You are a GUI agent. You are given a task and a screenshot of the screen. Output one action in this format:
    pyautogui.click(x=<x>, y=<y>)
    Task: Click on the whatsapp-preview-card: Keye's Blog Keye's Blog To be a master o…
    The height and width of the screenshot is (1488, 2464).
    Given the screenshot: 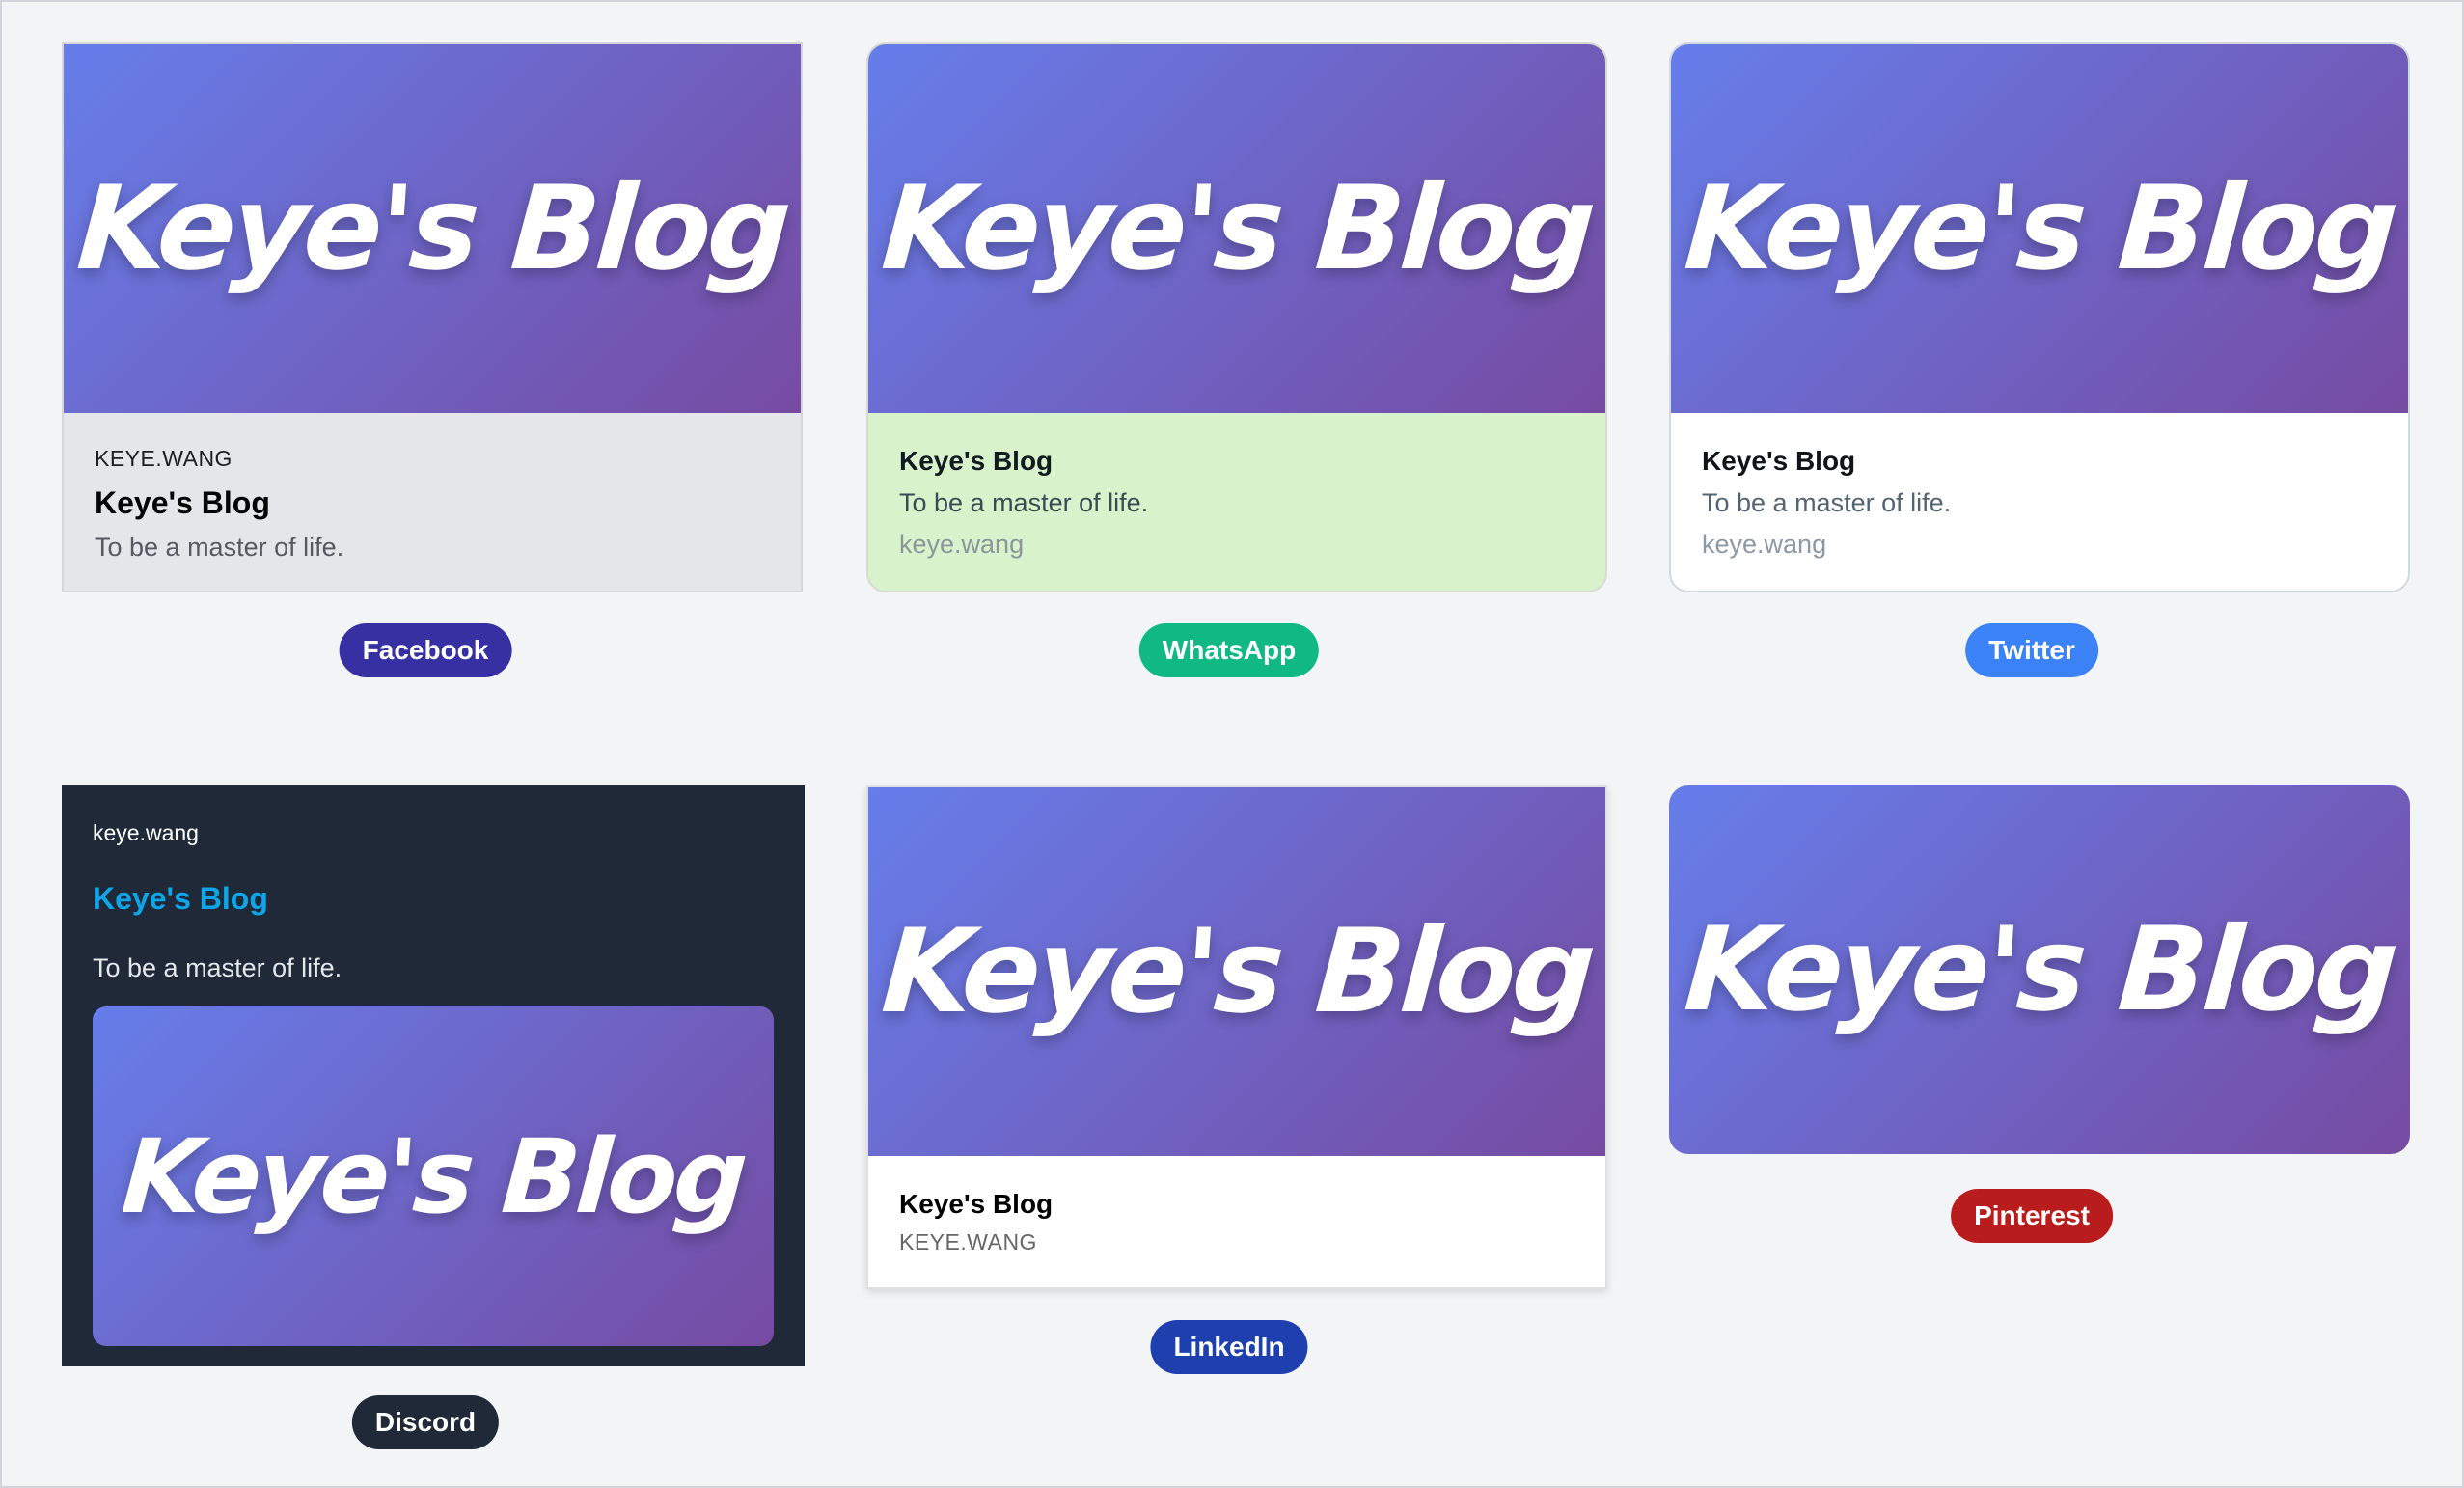 What is the action you would take?
    pyautogui.click(x=1236, y=317)
    